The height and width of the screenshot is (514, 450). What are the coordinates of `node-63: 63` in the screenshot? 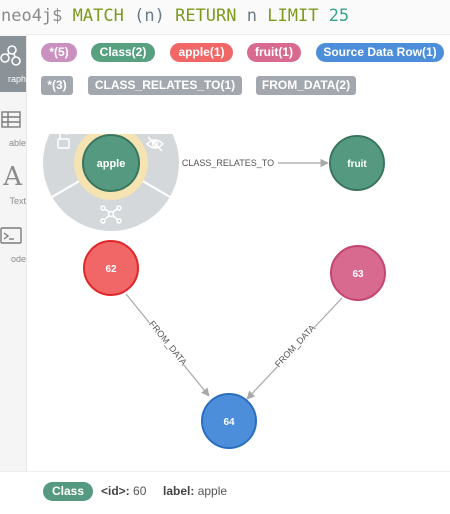 It's located at (358, 273).